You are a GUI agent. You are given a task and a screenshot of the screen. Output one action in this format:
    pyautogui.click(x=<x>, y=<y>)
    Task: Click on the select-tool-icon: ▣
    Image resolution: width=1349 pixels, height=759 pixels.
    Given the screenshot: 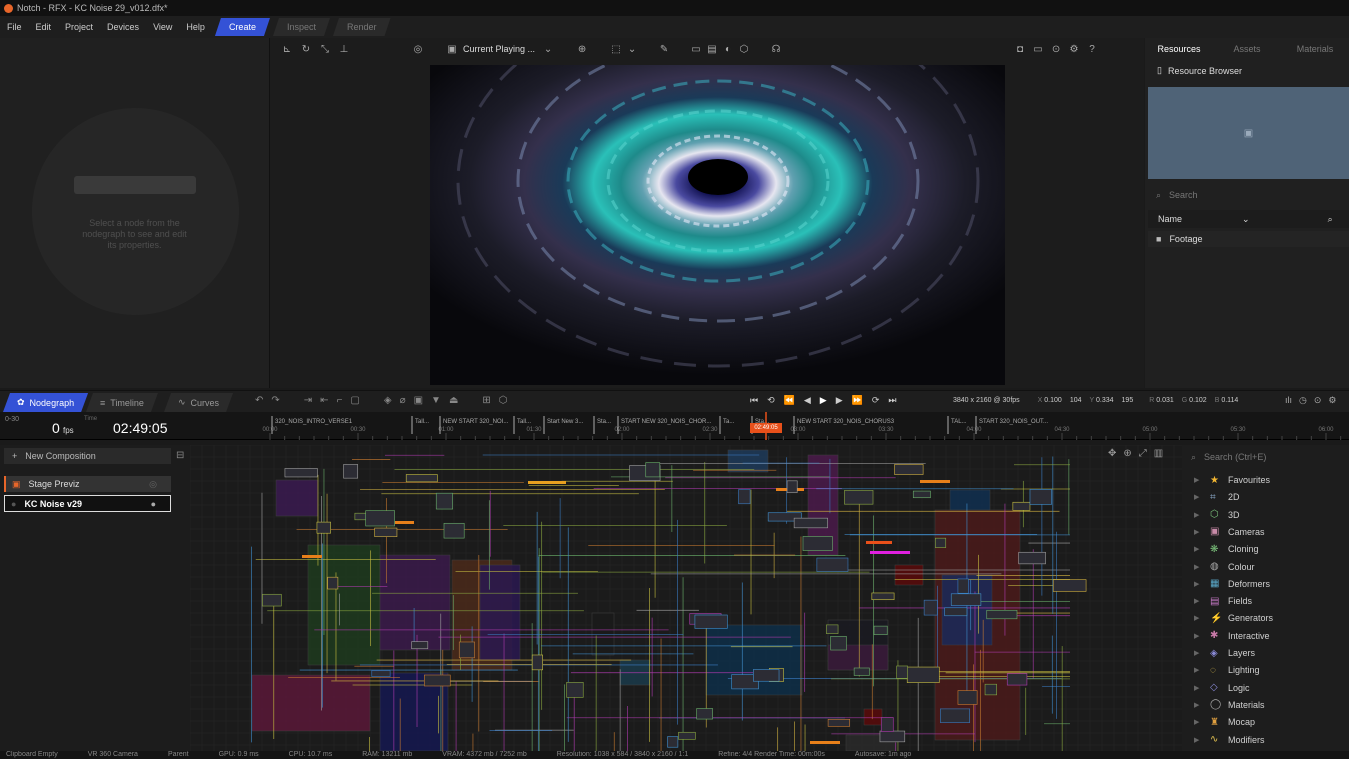 What is the action you would take?
    pyautogui.click(x=418, y=400)
    